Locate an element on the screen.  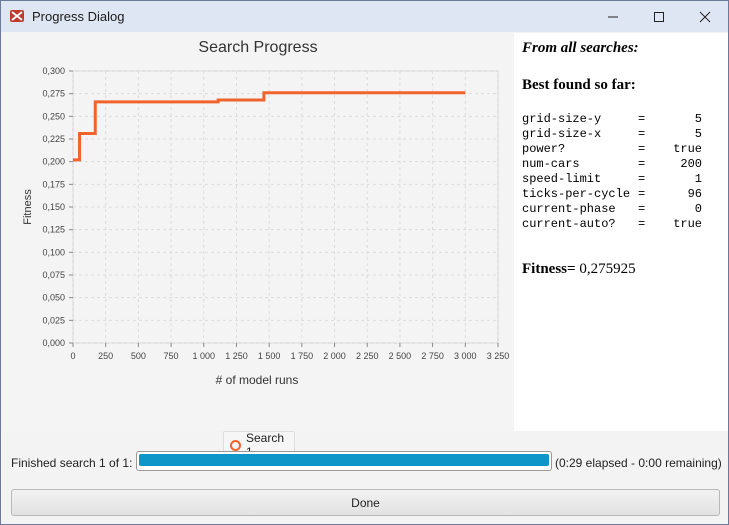
param-row: grid-size-y = 5 is located at coordinates (612, 119).